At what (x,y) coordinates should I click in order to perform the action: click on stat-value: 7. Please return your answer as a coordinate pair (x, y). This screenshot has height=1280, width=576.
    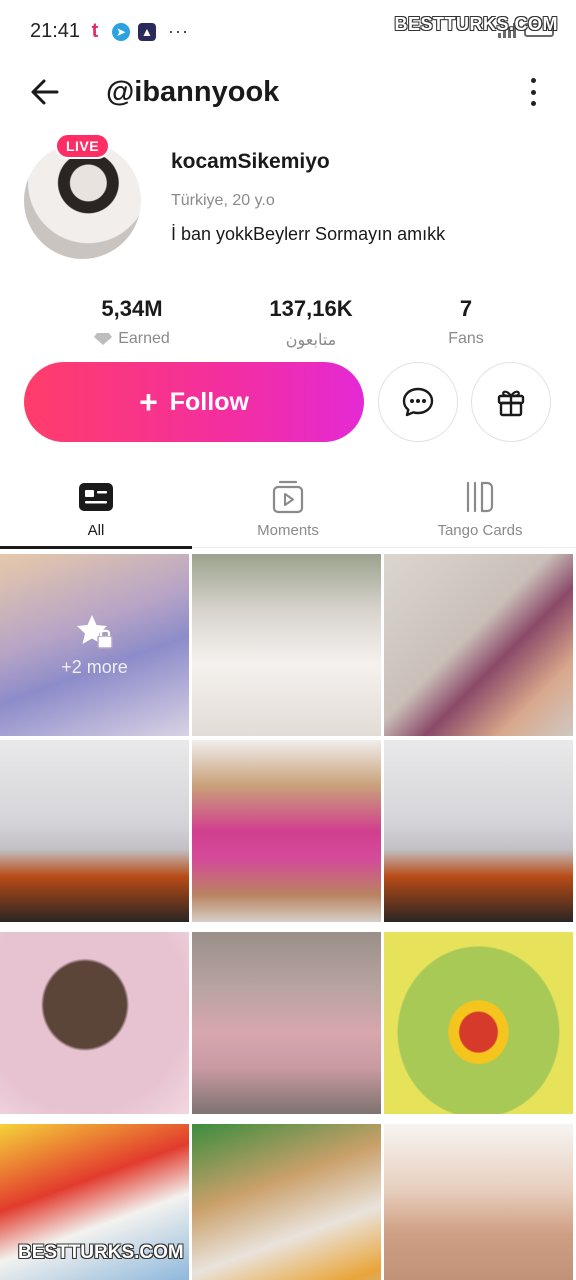
    Looking at the image, I should click on (466, 308).